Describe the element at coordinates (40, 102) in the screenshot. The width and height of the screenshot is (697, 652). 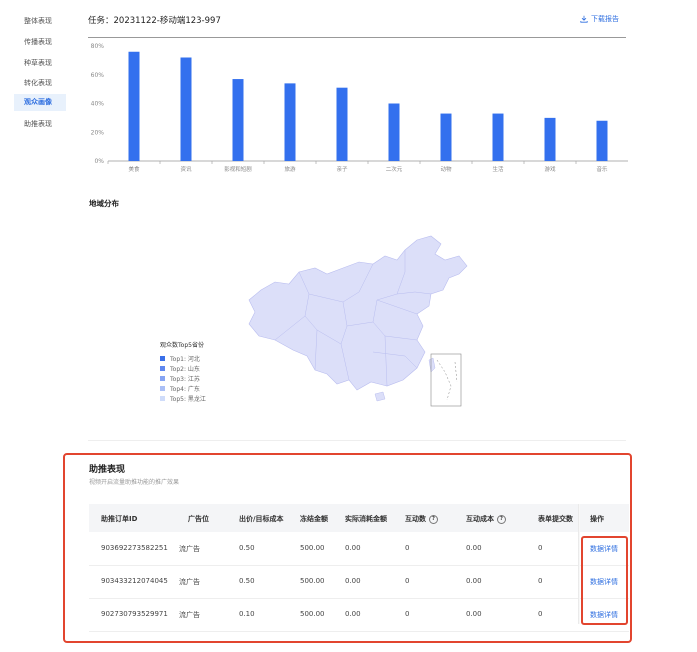
I see `sidebar-item-audience: 观众画像` at that location.